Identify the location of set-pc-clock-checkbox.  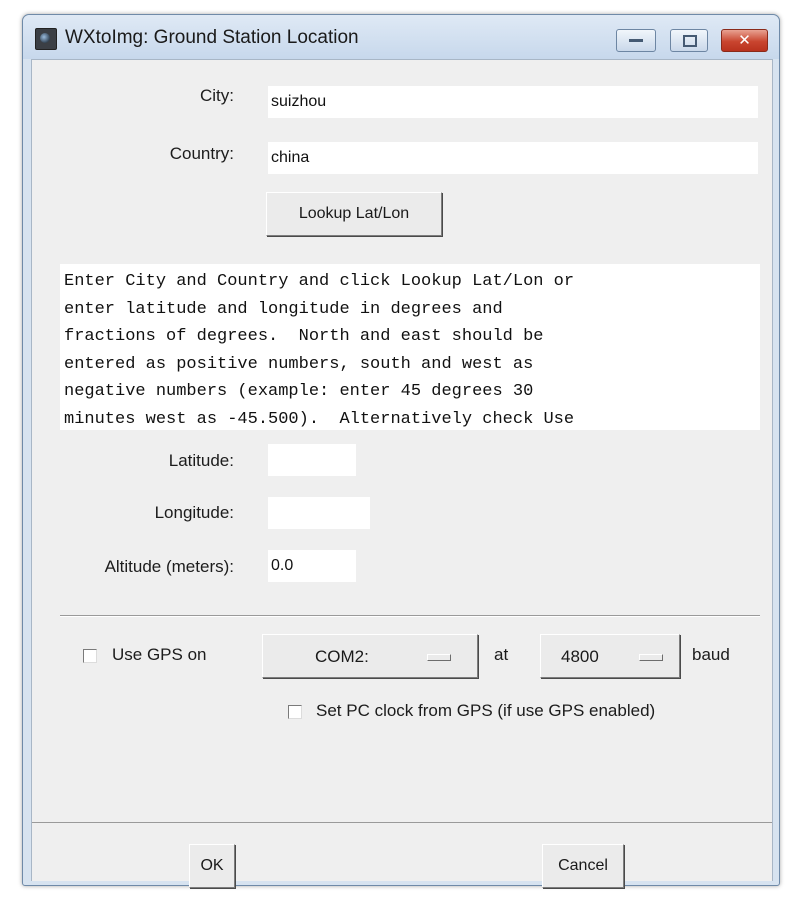
(295, 712).